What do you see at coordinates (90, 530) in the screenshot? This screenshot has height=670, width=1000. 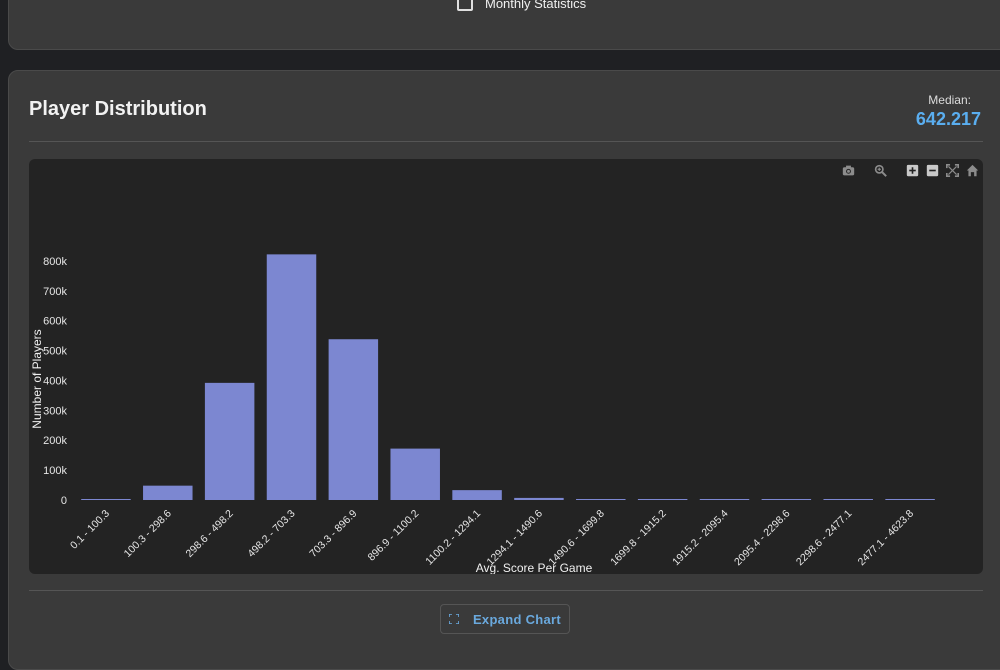 I see `x-tick-label: 0.1 - 100.3` at bounding box center [90, 530].